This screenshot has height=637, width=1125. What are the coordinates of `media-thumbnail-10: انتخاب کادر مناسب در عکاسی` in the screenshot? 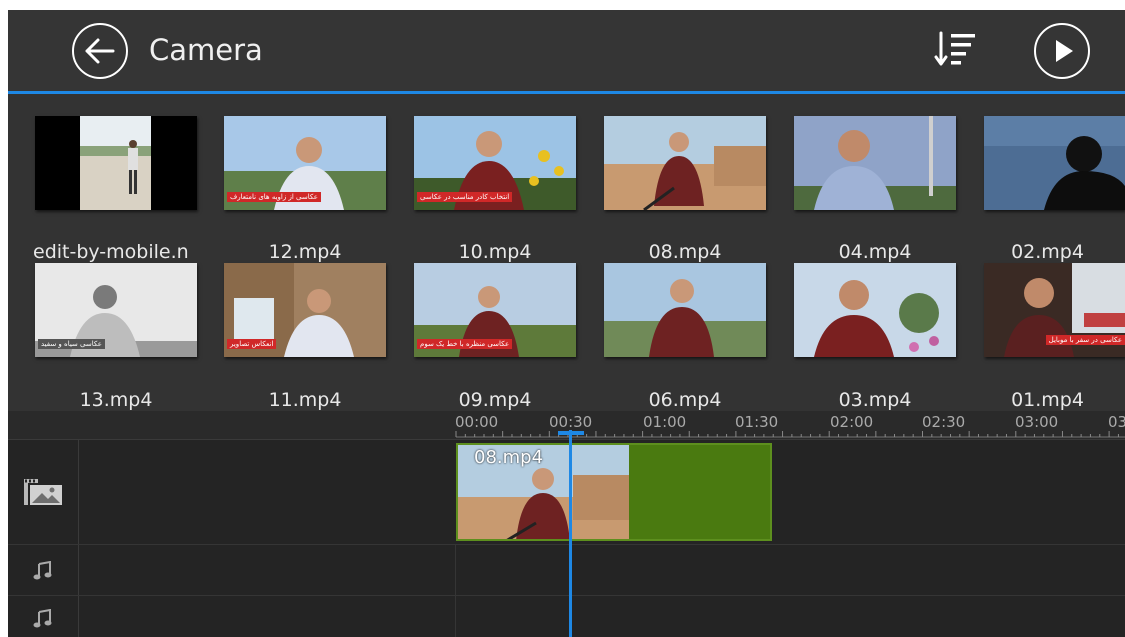 It's located at (495, 163).